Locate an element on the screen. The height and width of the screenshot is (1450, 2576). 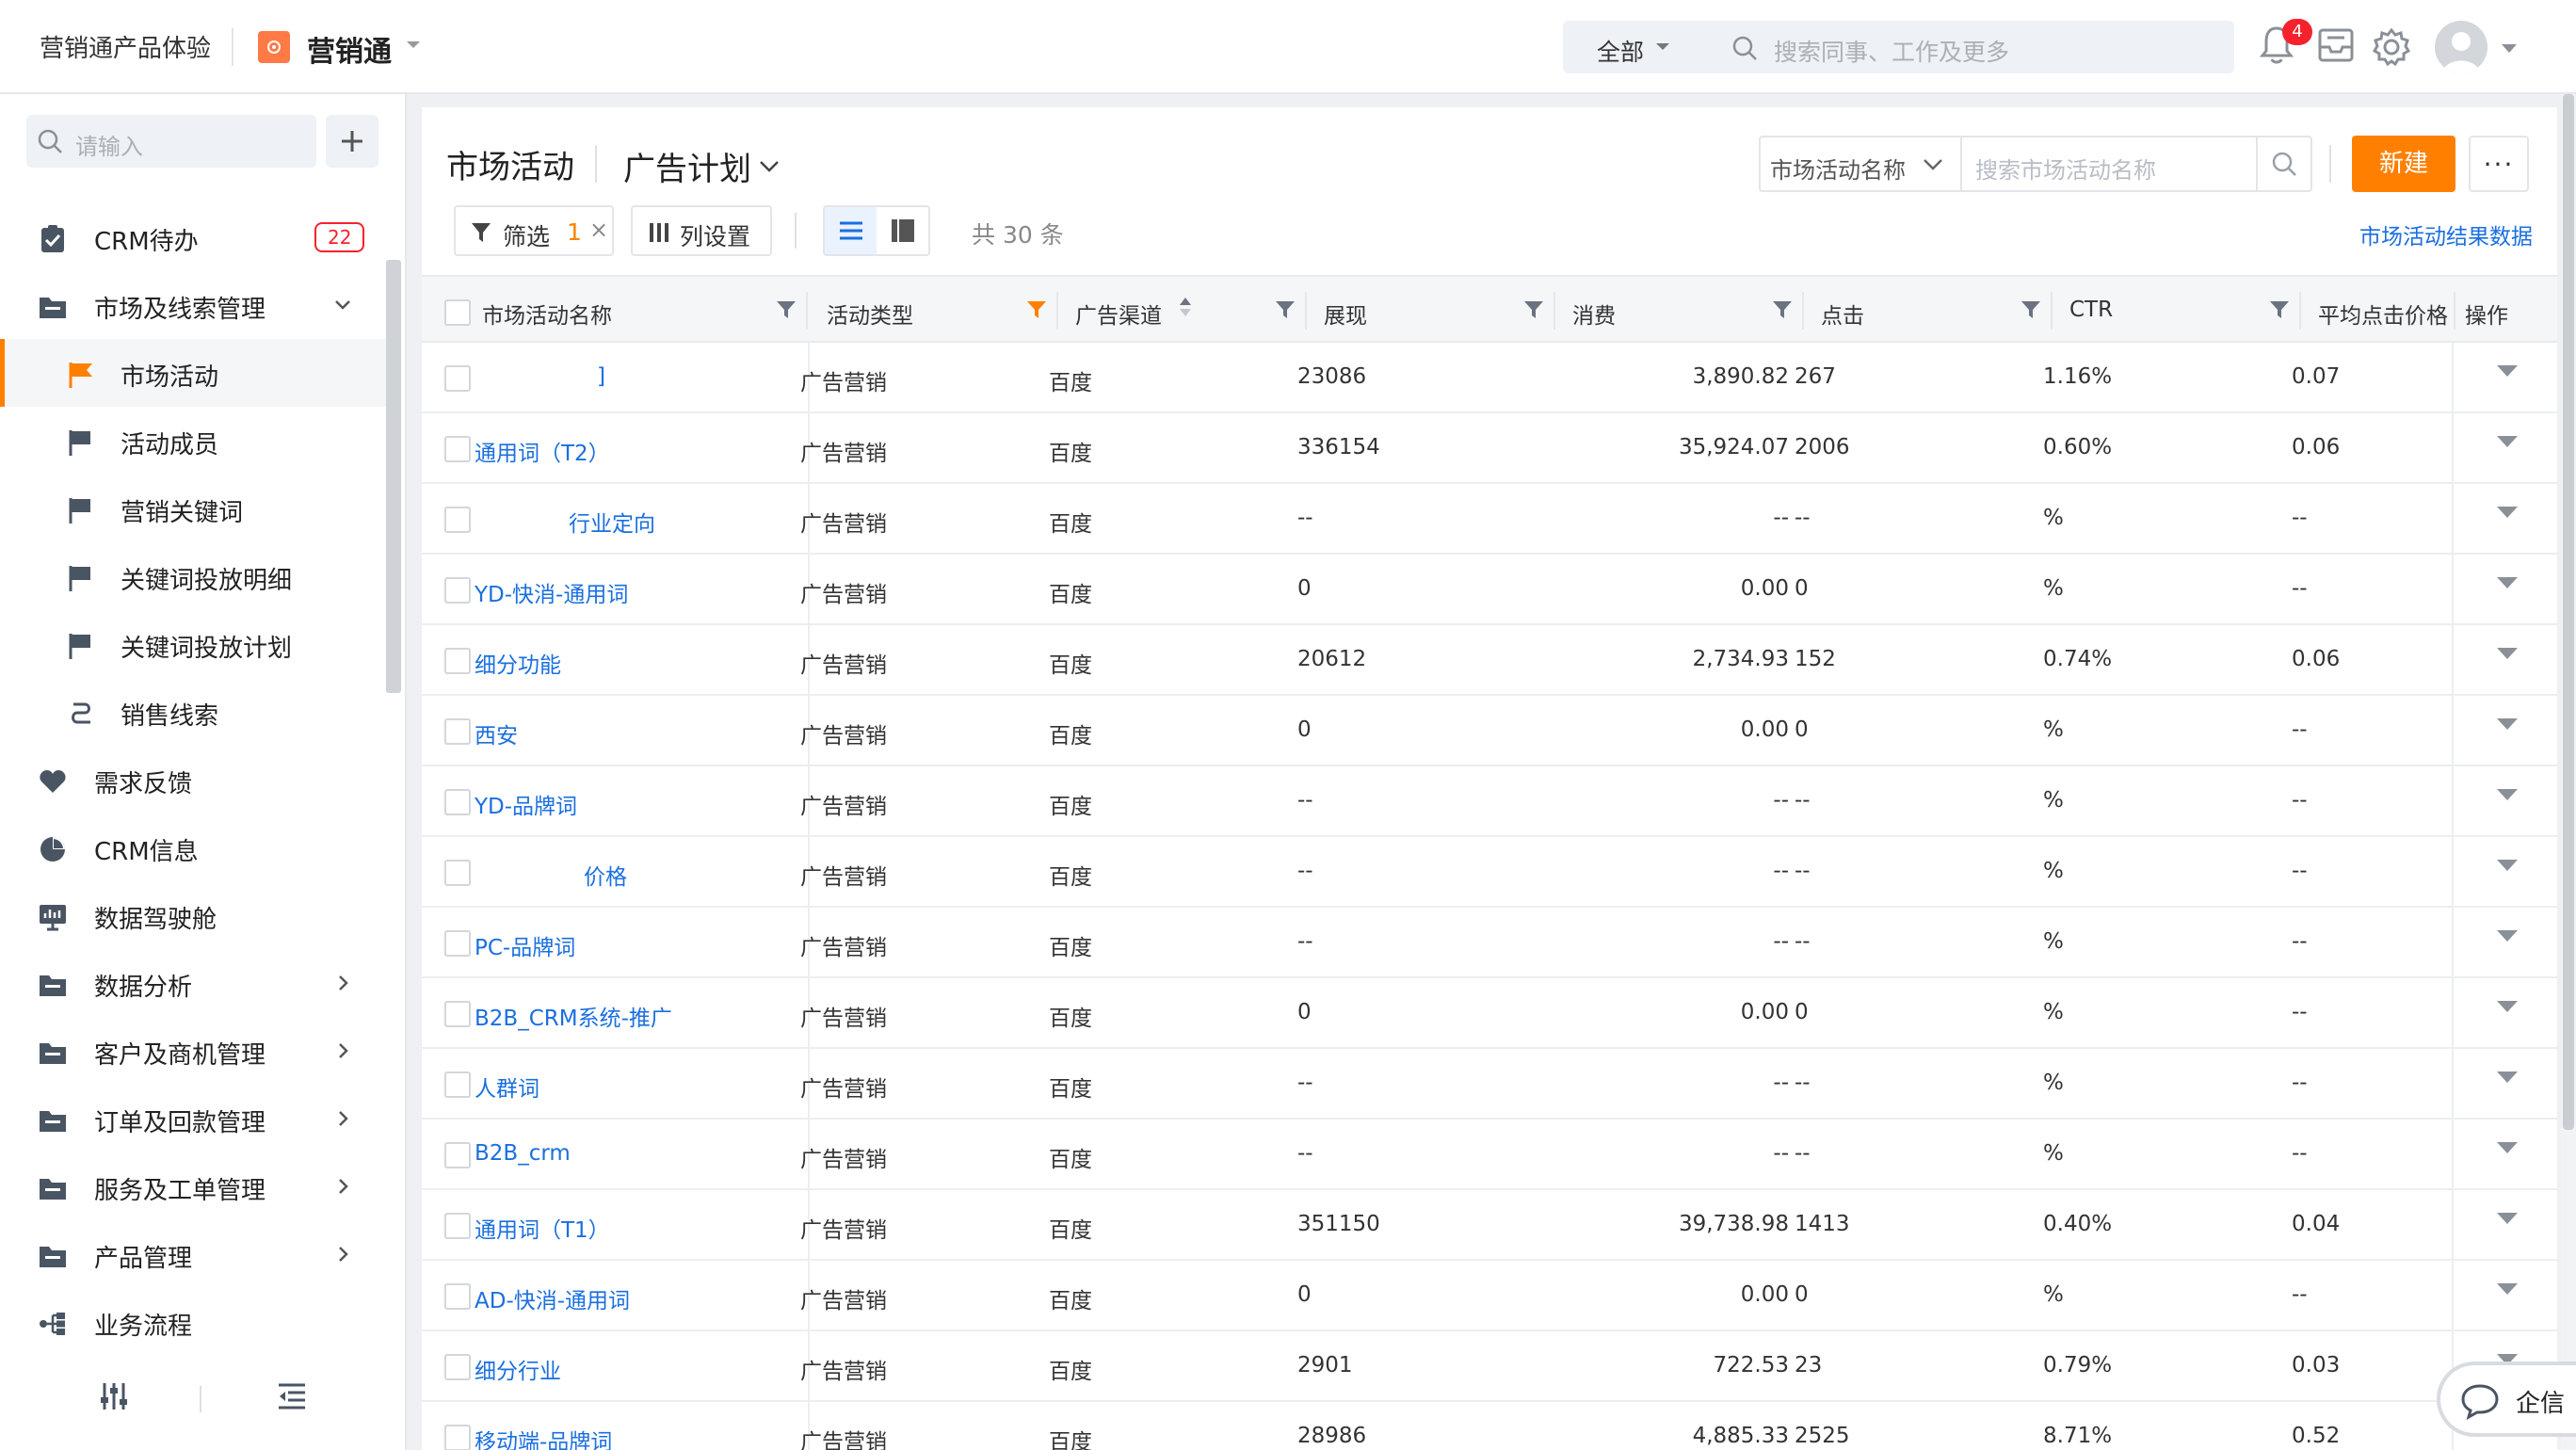
table-row: YD-快消-通用词 广告营销 百度 0 0.00 0% -- is located at coordinates (1489, 590).